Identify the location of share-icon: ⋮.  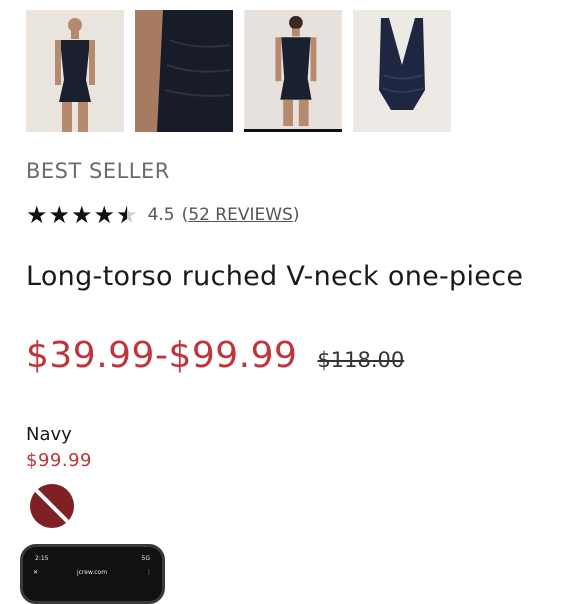
(149, 572).